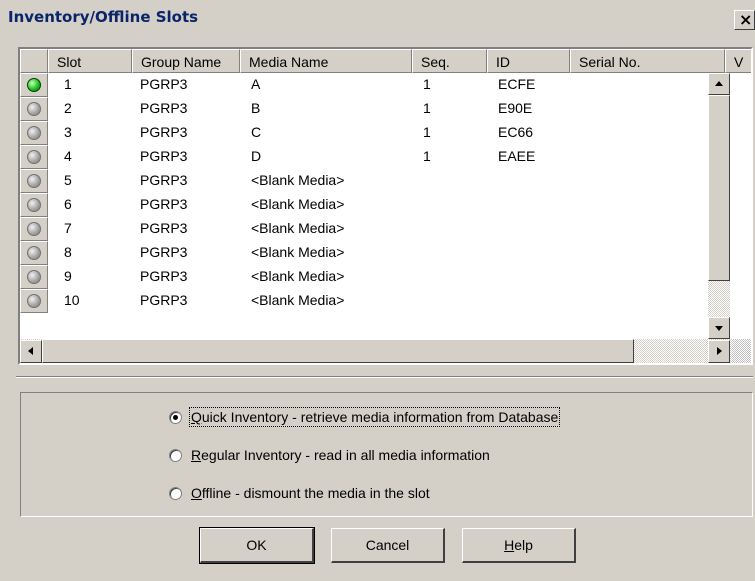 The height and width of the screenshot is (581, 755). I want to click on vertical-scroll-thumb, so click(719, 188).